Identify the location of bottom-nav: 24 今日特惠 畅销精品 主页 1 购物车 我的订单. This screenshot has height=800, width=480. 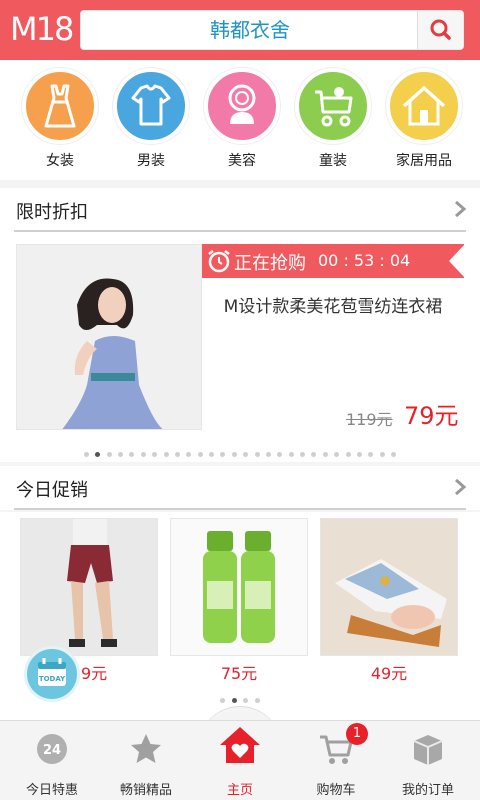
(240, 760).